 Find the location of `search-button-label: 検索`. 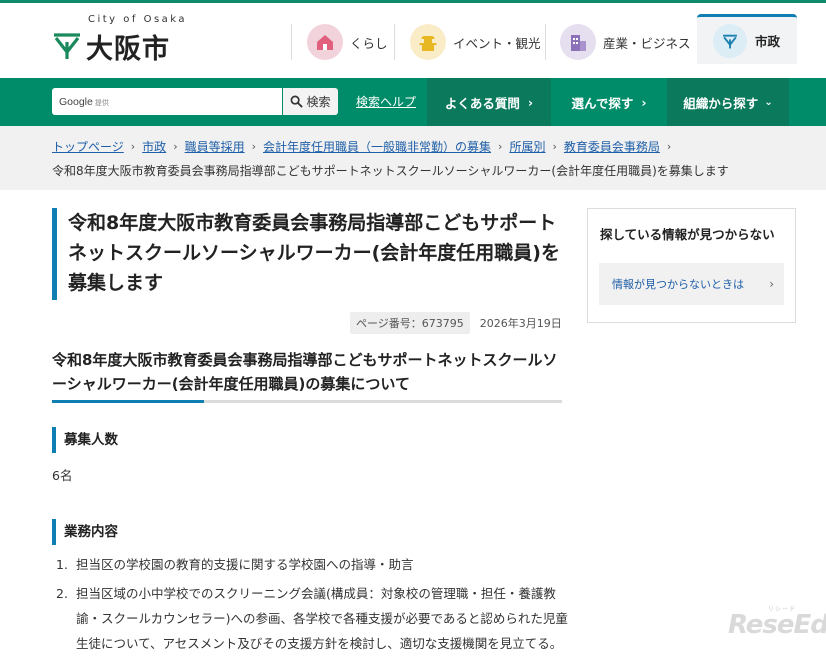

search-button-label: 検索 is located at coordinates (318, 102).